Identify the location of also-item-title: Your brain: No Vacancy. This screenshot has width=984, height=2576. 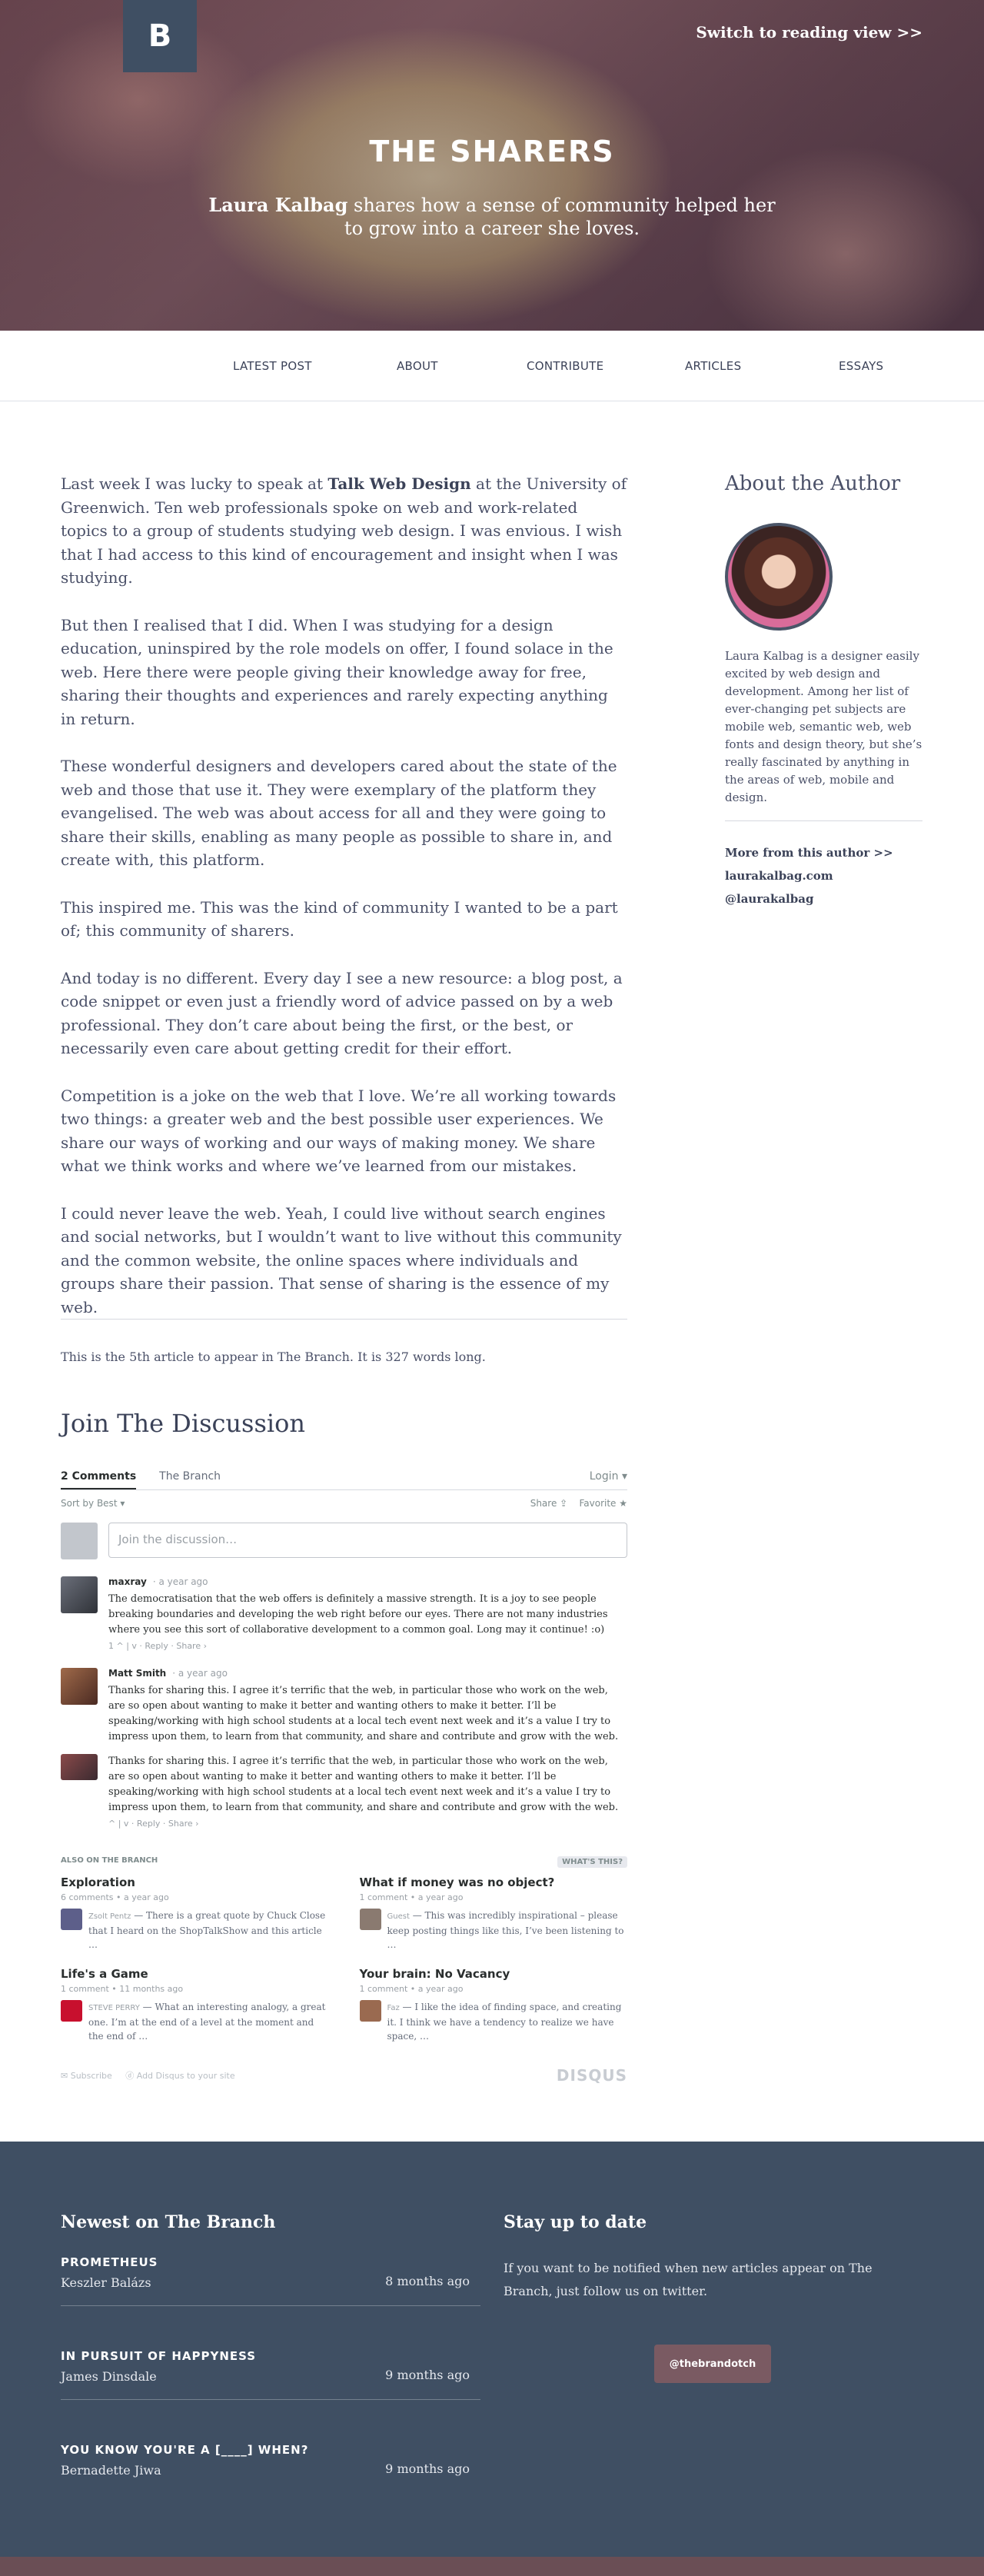
(494, 1974).